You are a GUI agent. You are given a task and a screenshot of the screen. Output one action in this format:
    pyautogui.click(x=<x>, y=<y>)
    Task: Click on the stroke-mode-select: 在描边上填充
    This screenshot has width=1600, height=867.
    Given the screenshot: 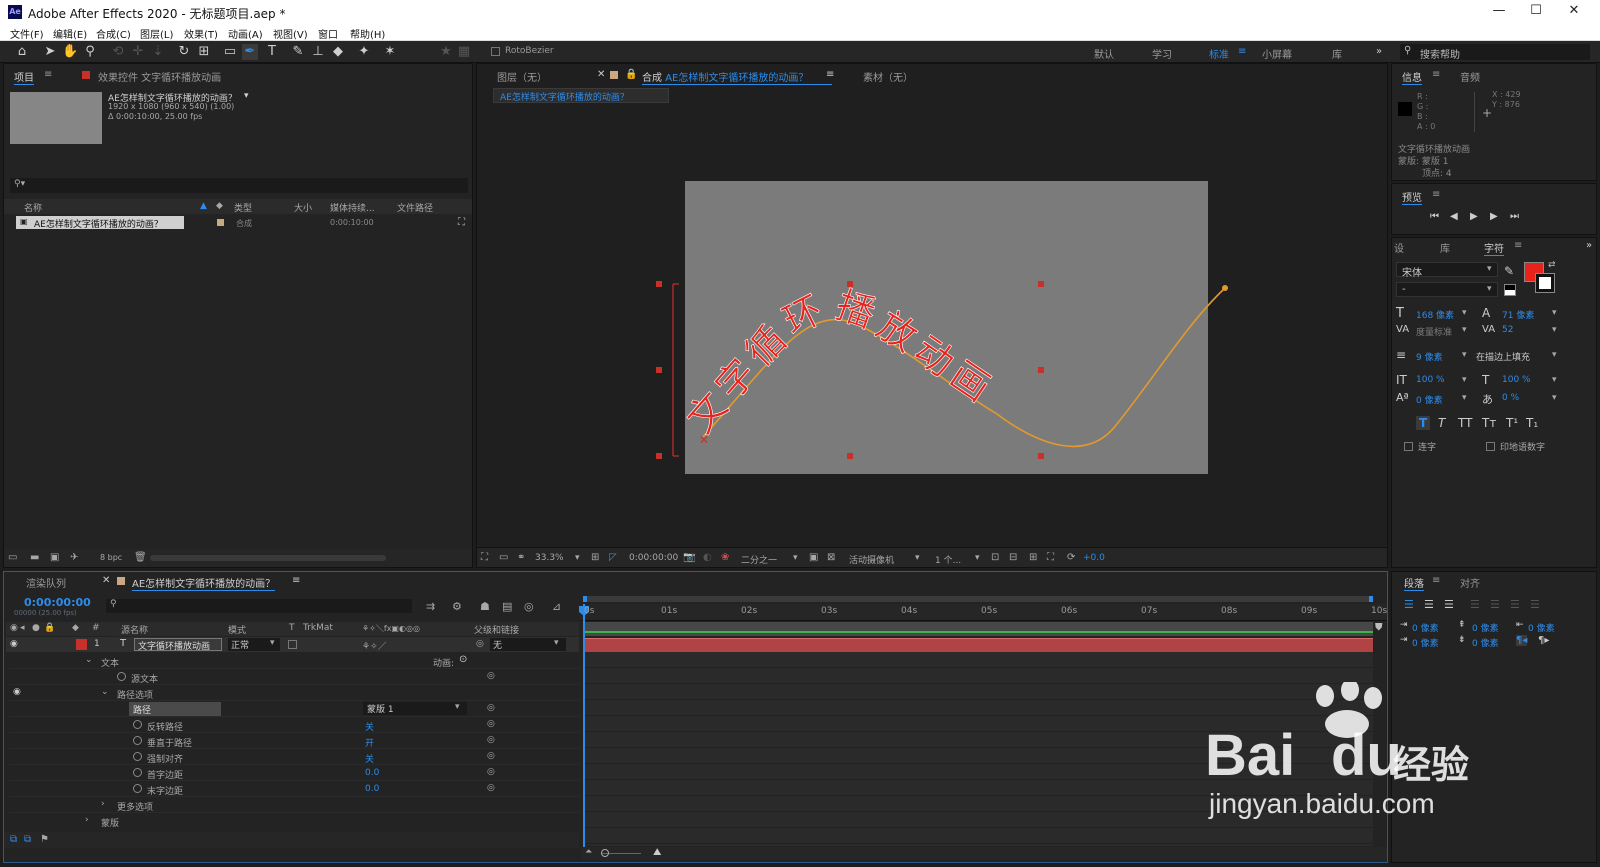 What is the action you would take?
    pyautogui.click(x=1503, y=356)
    